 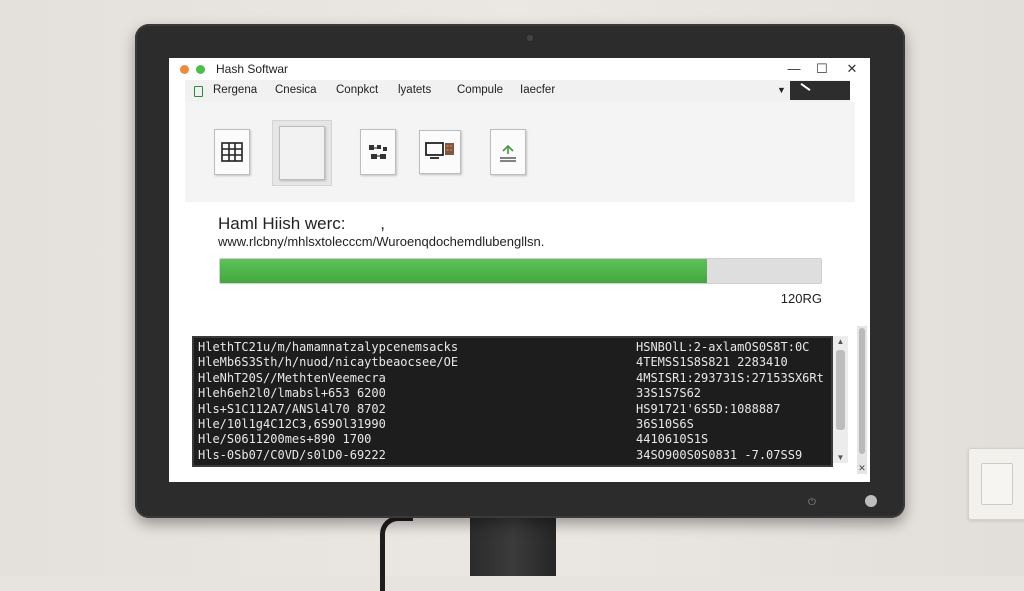 I want to click on file-path-cell: Hls-0Sb07/C0VD/s0lD0-69222, so click(x=292, y=454).